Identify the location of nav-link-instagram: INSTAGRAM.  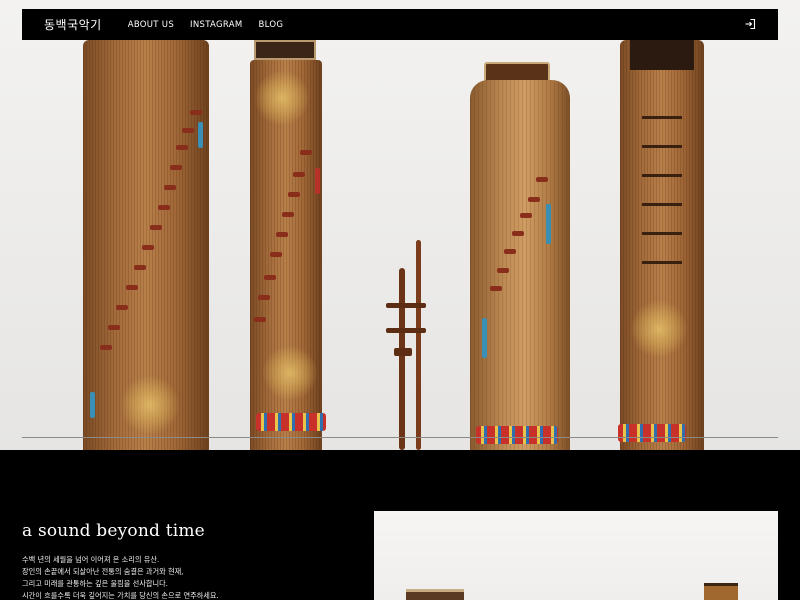
(216, 25).